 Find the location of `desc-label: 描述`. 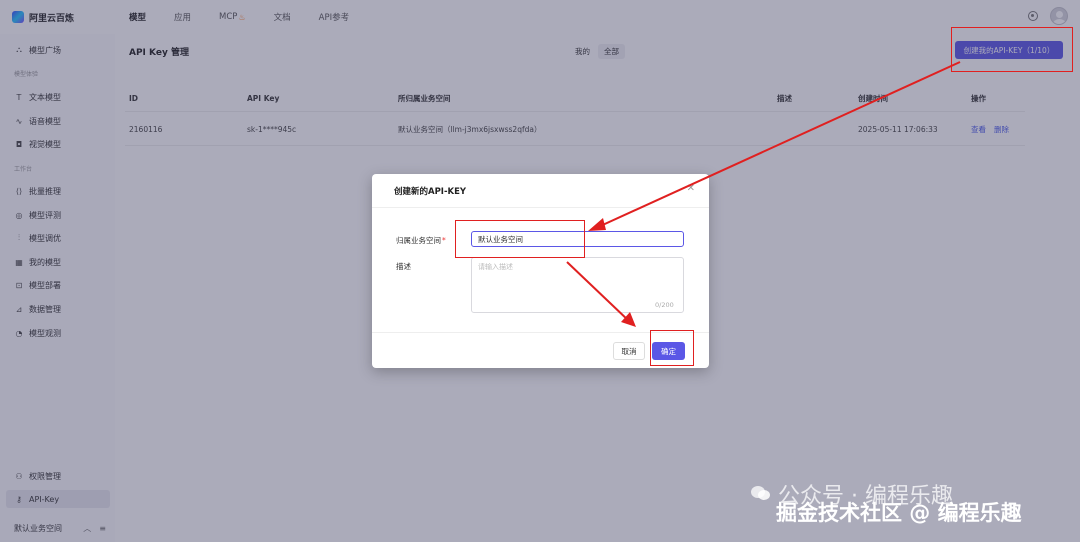

desc-label: 描述 is located at coordinates (403, 266).